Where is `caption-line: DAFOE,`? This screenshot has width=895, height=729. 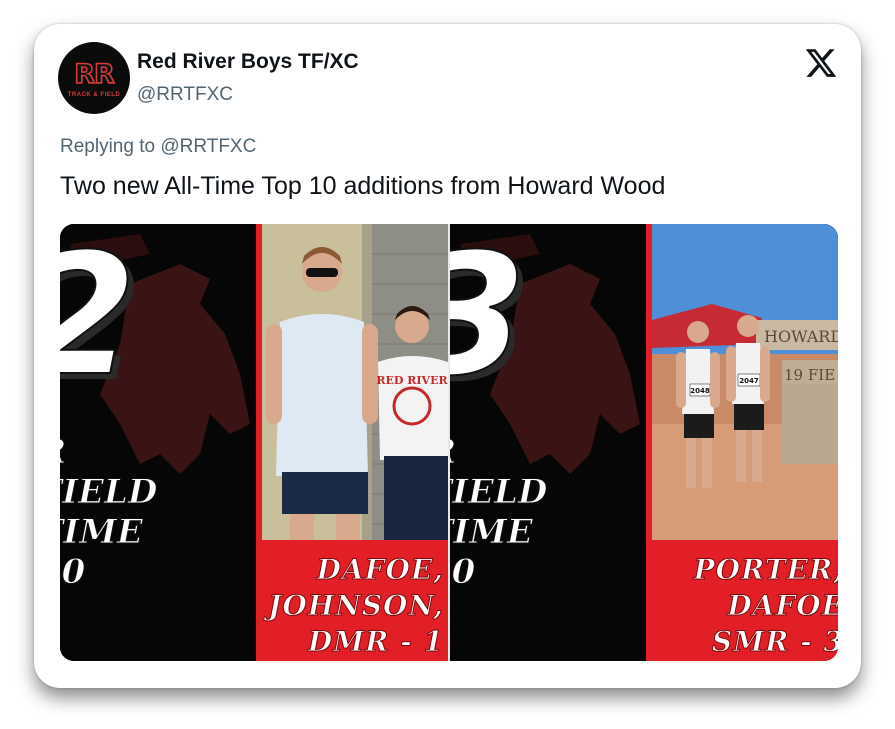
caption-line: DAFOE, is located at coordinates (380, 570).